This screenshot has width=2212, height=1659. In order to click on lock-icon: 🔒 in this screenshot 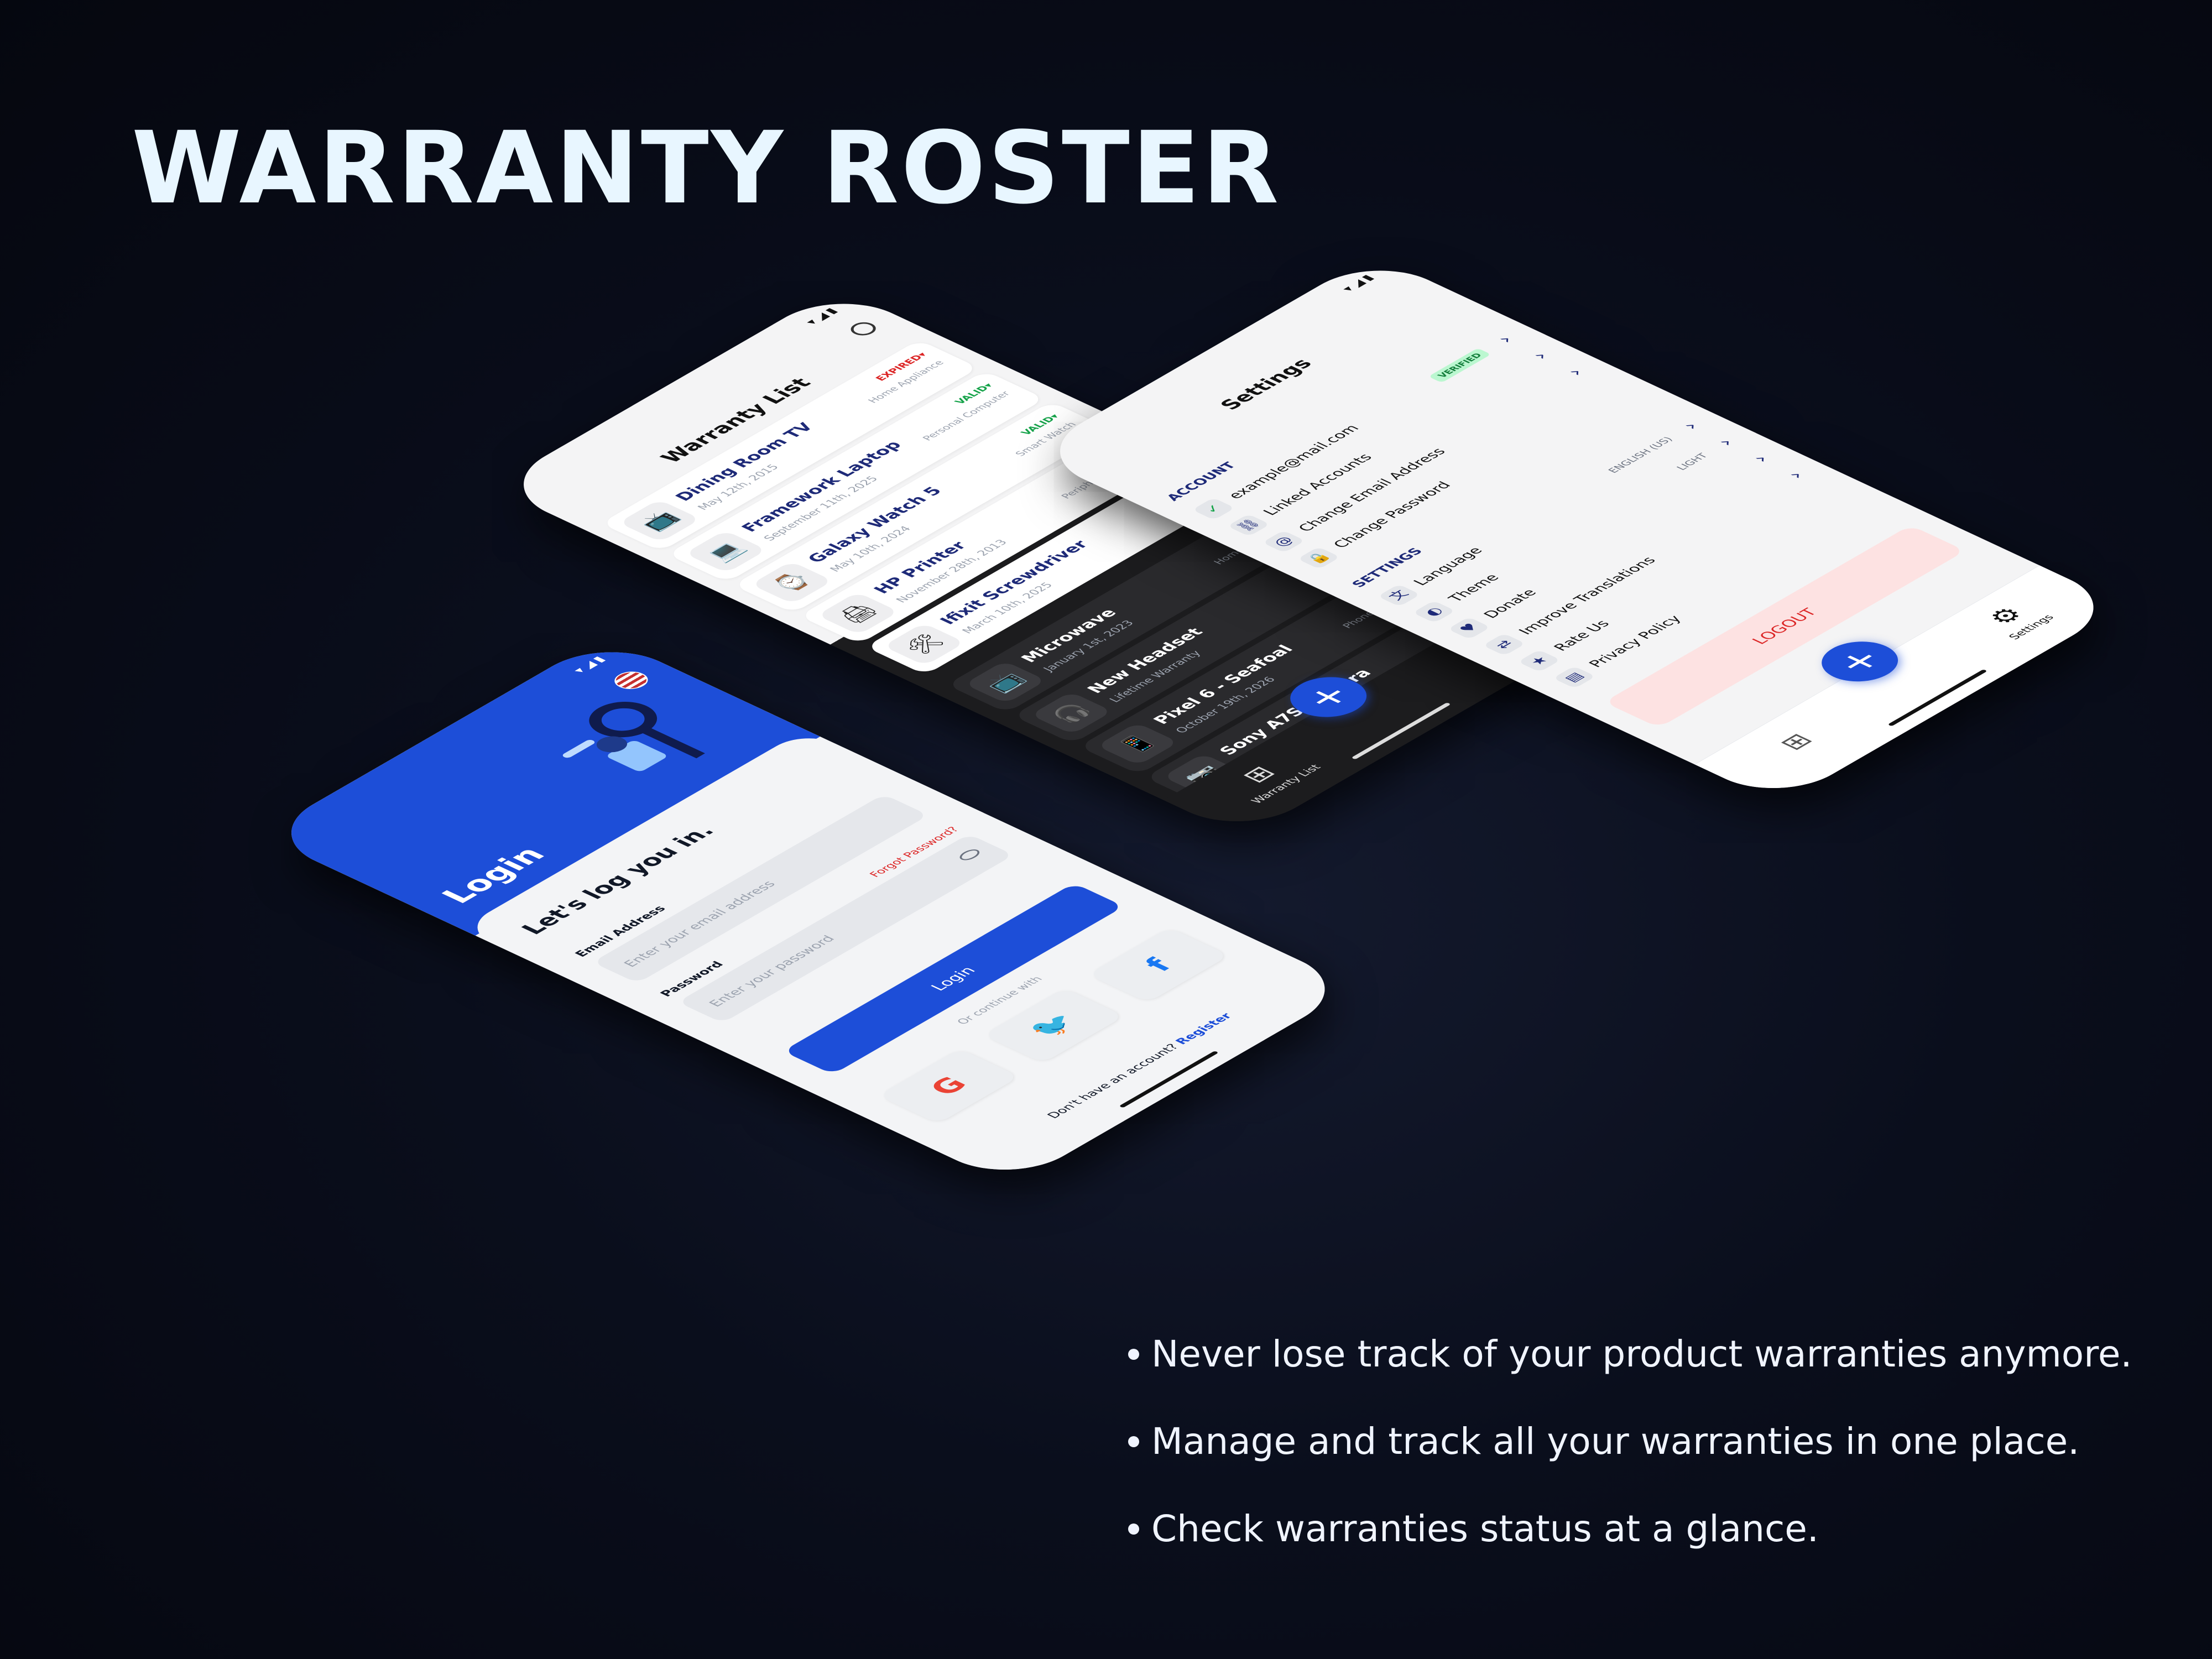, I will do `click(1318, 558)`.